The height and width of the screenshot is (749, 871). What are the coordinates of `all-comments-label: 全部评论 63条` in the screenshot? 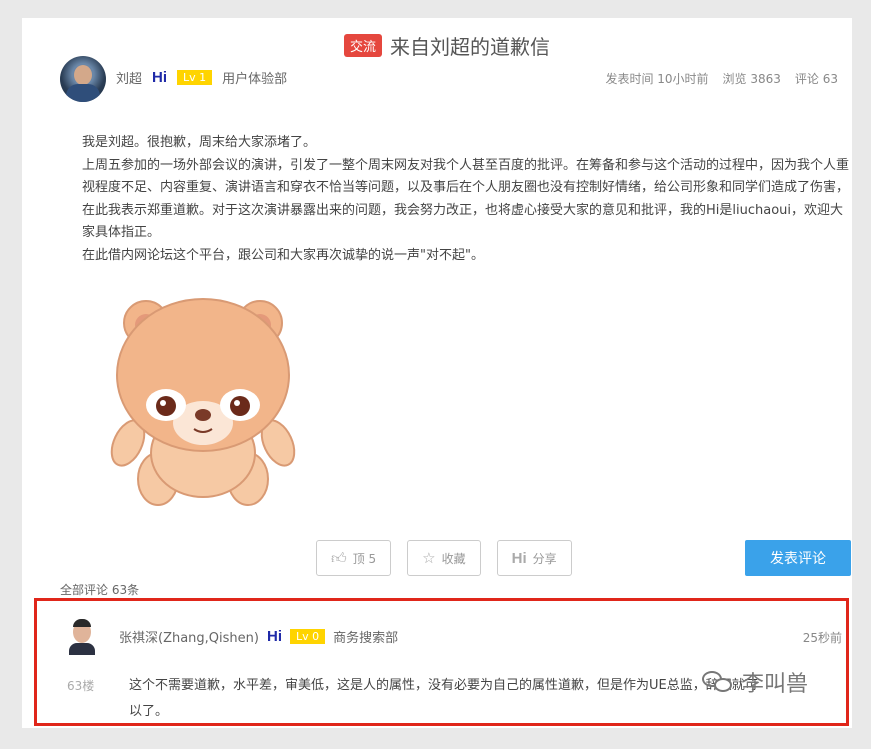 It's located at (100, 590).